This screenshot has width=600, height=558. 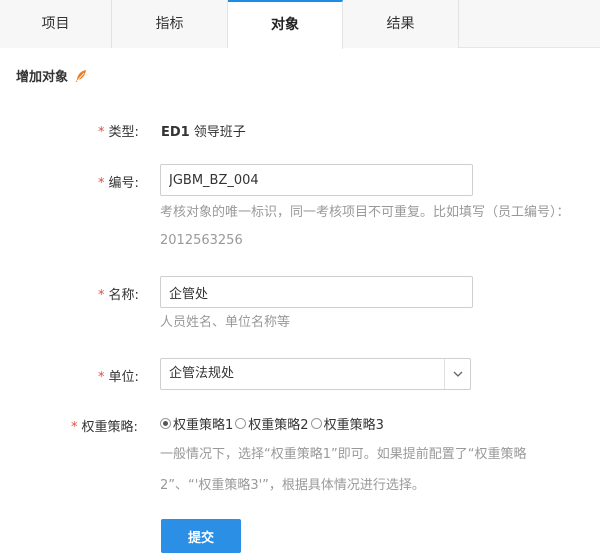 What do you see at coordinates (315, 374) in the screenshot?
I see `unit-select: 企管法规处` at bounding box center [315, 374].